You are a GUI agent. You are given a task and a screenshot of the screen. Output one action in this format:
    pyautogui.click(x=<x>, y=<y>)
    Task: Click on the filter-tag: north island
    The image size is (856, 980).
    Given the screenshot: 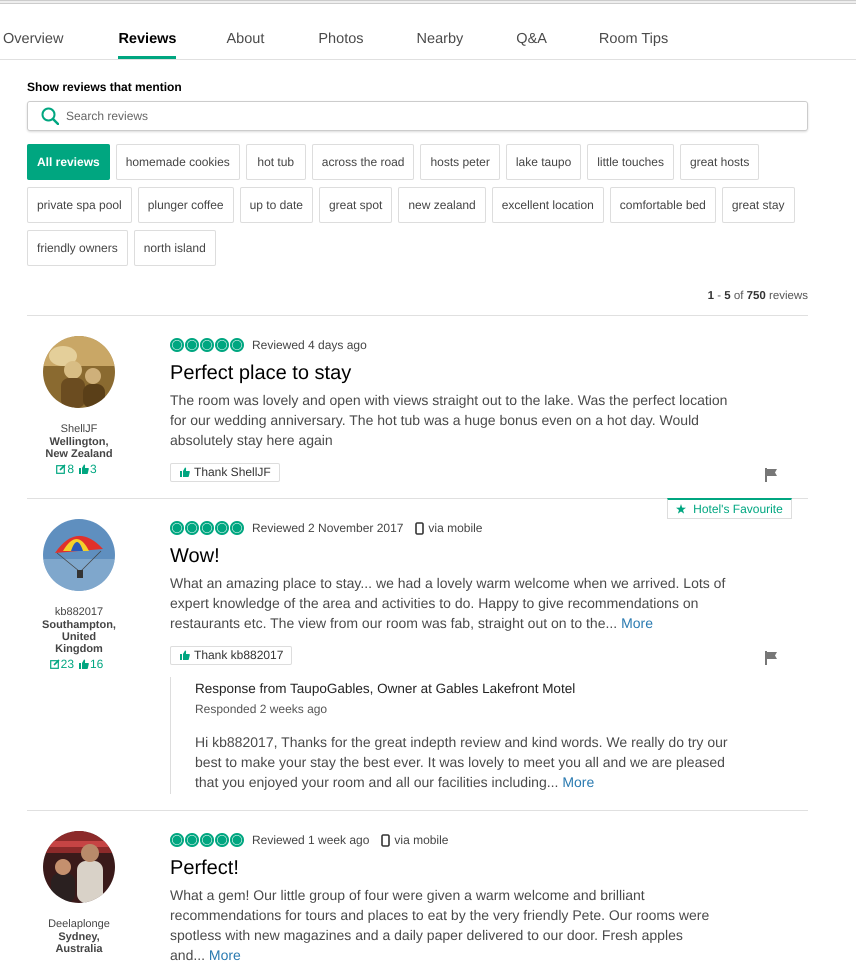 What is the action you would take?
    pyautogui.click(x=175, y=248)
    